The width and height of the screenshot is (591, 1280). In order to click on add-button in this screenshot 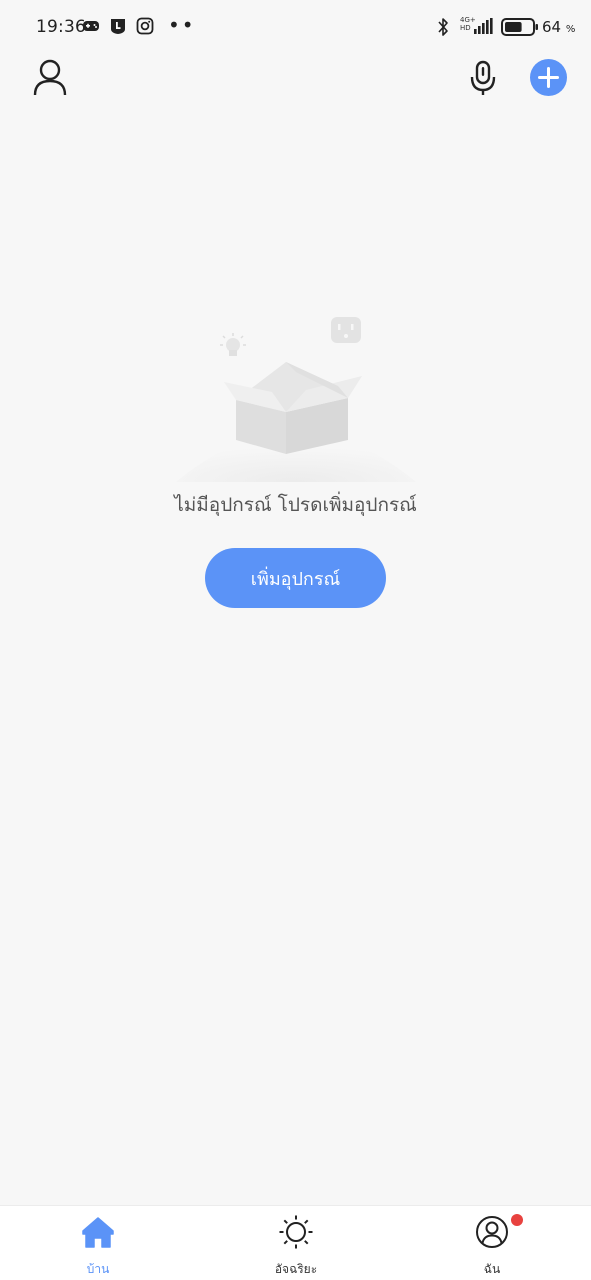, I will do `click(548, 77)`.